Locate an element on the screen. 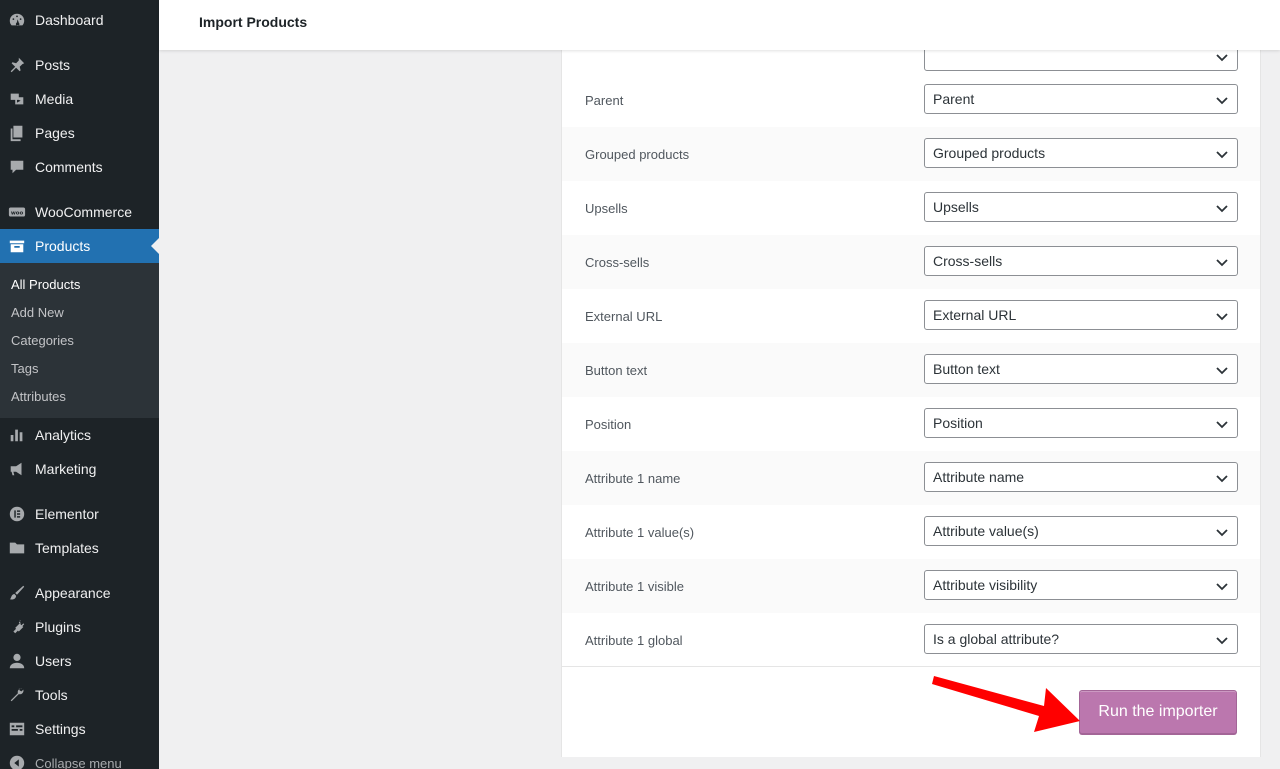 The width and height of the screenshot is (1280, 769). table-row: Attribute 1 value(s) Attribute value(s) is located at coordinates (911, 532).